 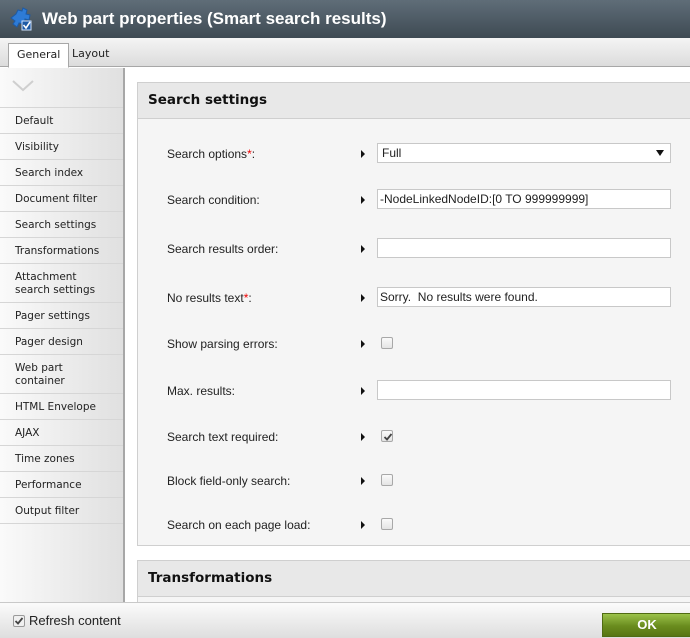 What do you see at coordinates (61, 199) in the screenshot?
I see `sidebar-item-document-filter: Document filter` at bounding box center [61, 199].